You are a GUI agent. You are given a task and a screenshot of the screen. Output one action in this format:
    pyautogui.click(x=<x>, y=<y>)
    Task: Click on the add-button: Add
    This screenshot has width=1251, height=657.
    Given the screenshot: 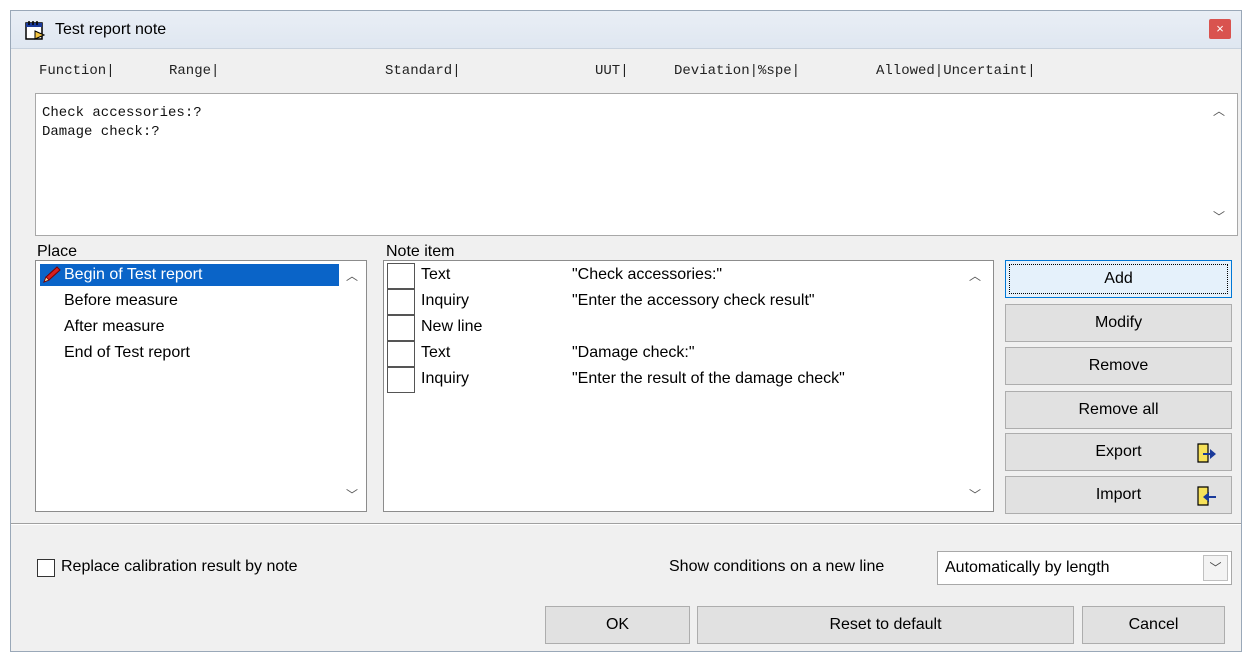 What is the action you would take?
    pyautogui.click(x=1118, y=279)
    